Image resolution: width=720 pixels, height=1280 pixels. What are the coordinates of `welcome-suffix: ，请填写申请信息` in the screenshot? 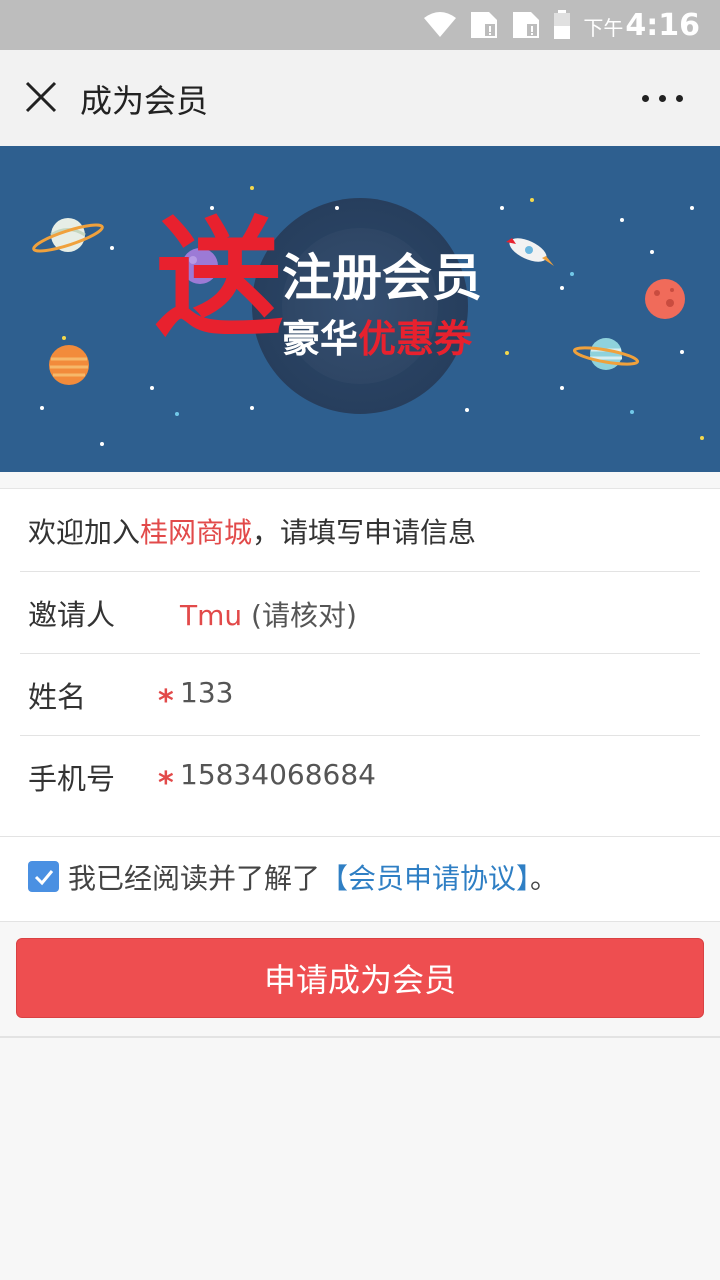 It's located at (364, 532).